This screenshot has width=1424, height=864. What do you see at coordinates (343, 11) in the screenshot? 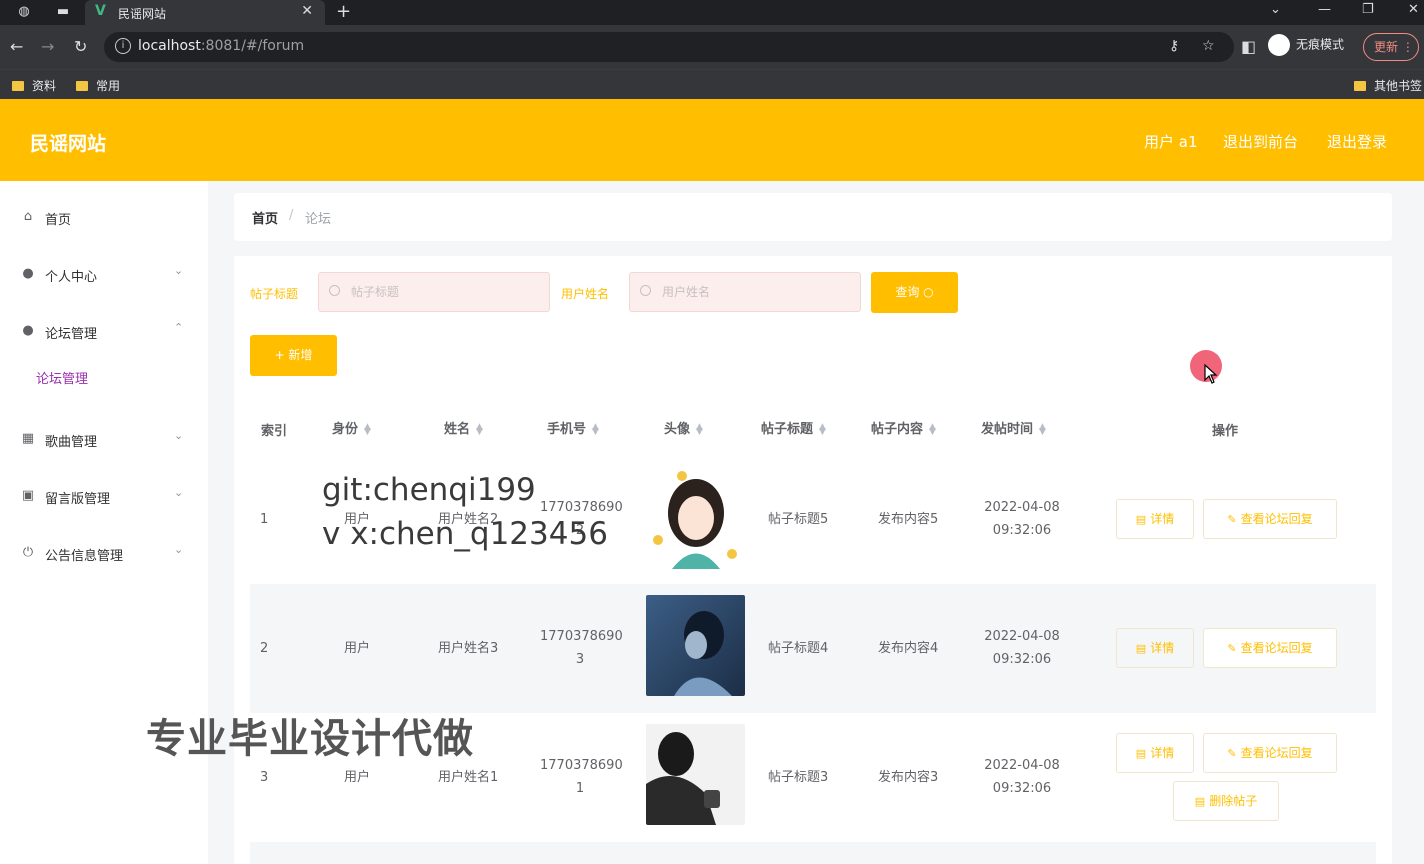
I see `new-tab-icon: +` at bounding box center [343, 11].